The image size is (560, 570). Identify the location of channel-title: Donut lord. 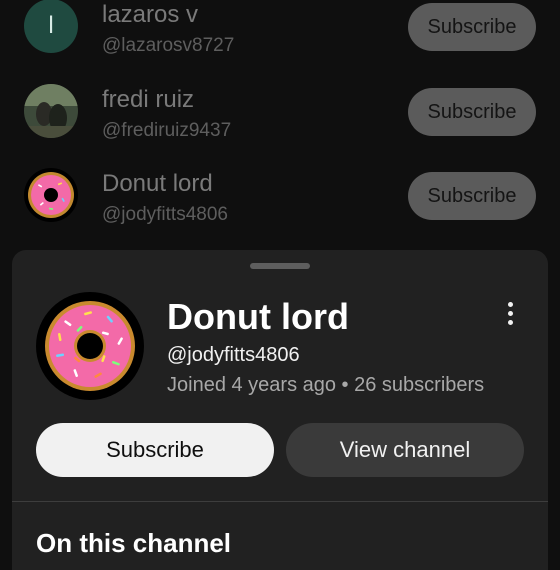
(258, 316).